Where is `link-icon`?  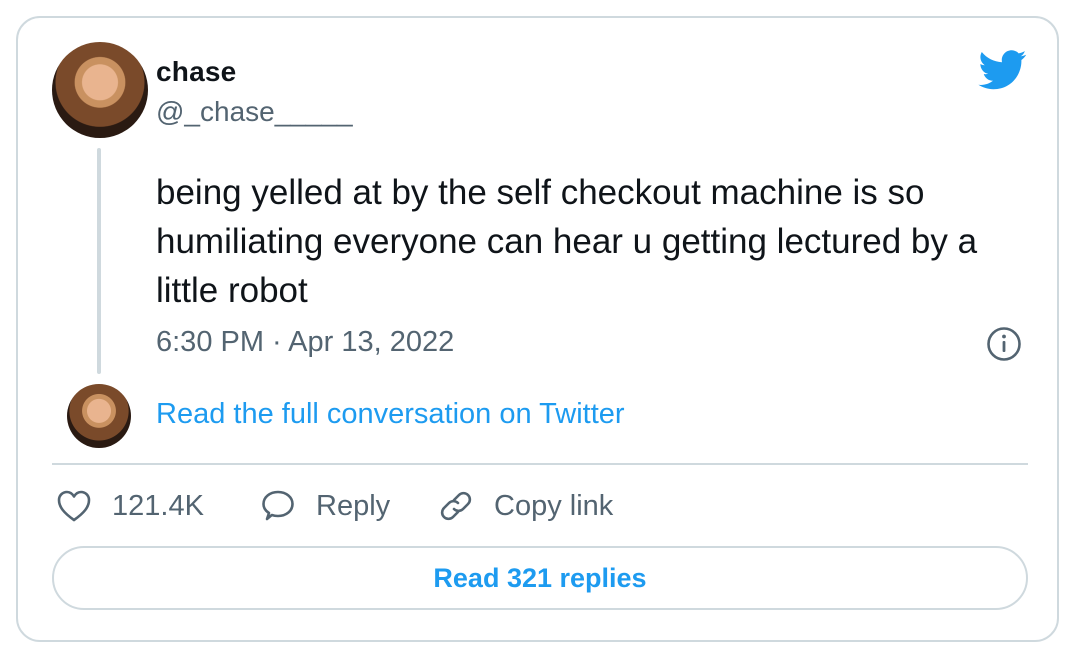
link-icon is located at coordinates (456, 506).